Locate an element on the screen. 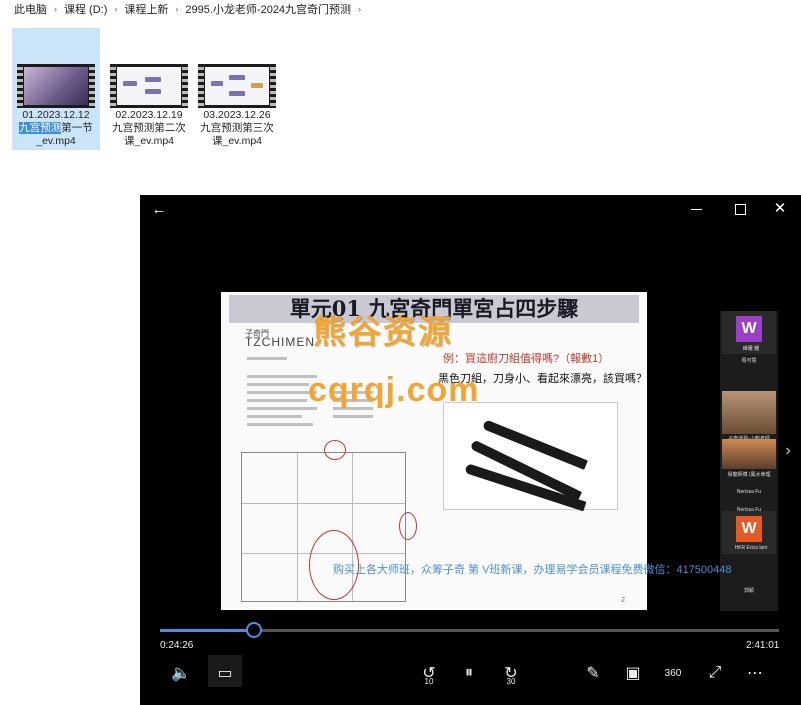 This screenshot has height=705, width=801. participant-tile: W HKR Erica lam is located at coordinates (749, 532).